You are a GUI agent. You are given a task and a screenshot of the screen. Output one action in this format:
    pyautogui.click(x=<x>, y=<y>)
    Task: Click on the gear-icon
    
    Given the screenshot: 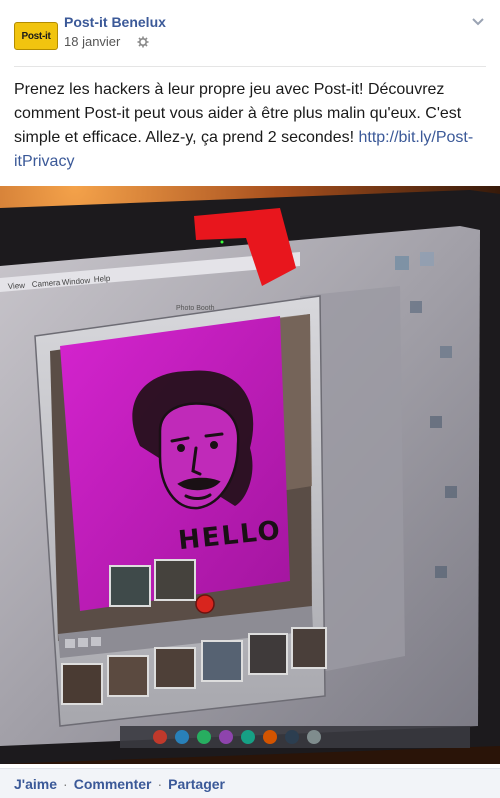 What is the action you would take?
    pyautogui.click(x=143, y=42)
    